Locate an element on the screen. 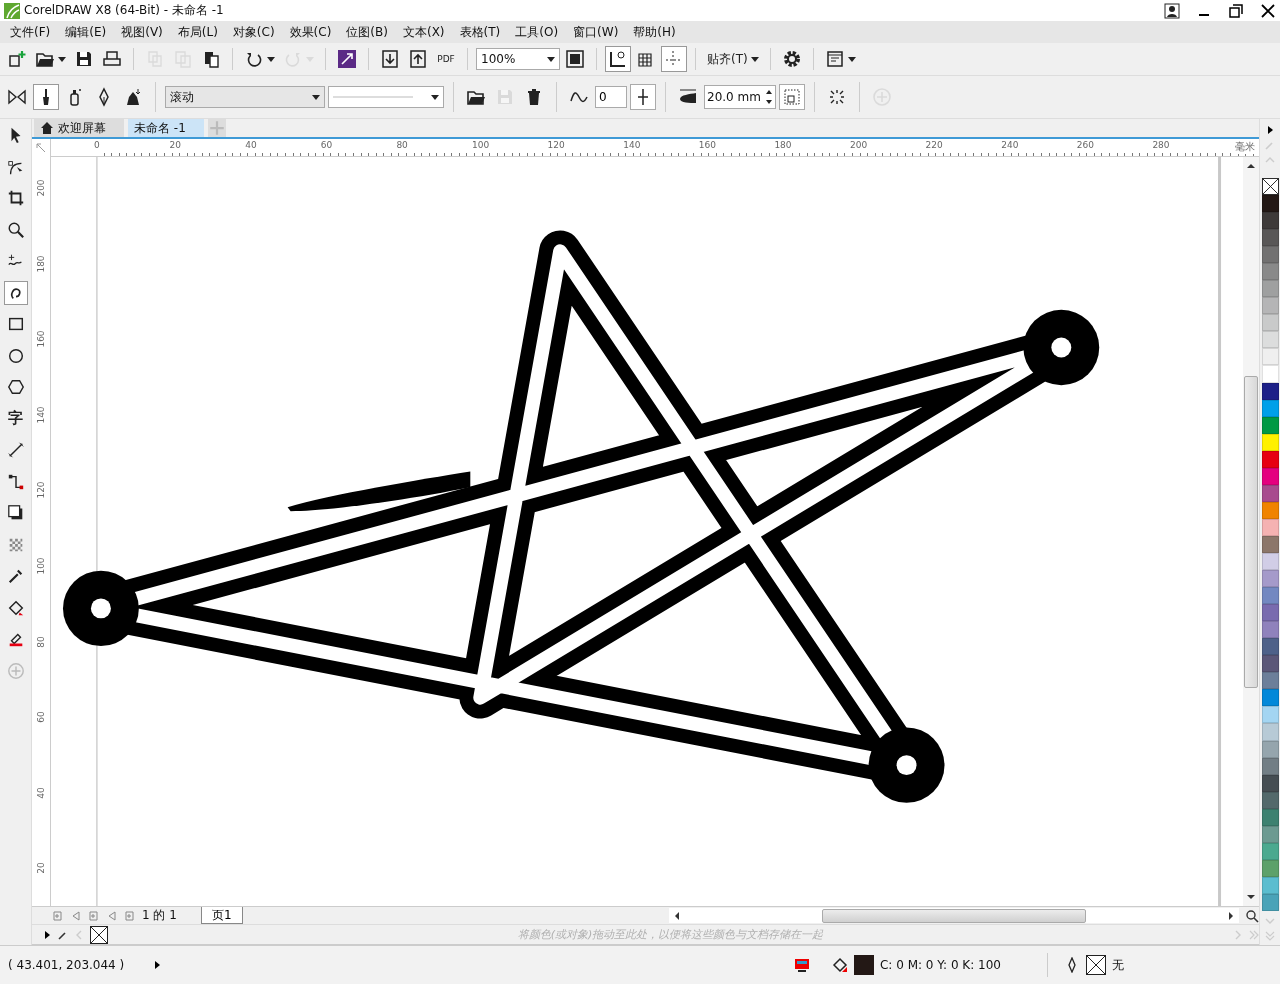 This screenshot has width=1280, height=984. ruler-label: 260 is located at coordinates (1085, 145).